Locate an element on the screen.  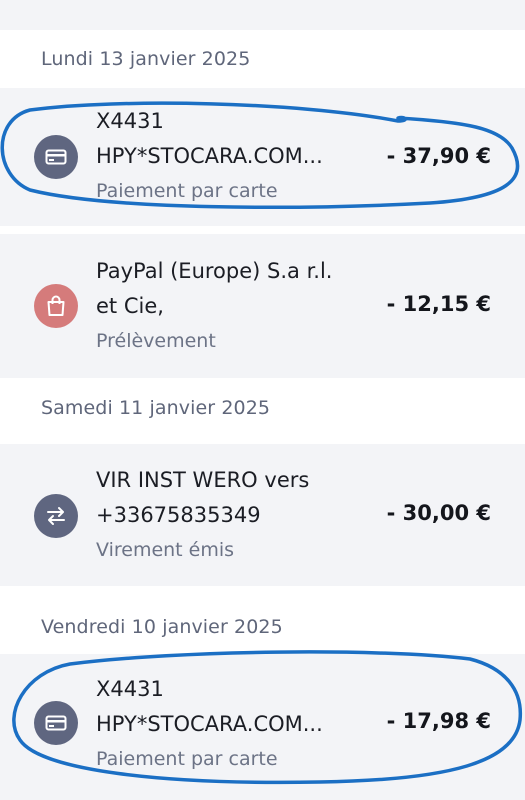
transaction-merchant: PayPal (Europe) S.a r.l. is located at coordinates (214, 271).